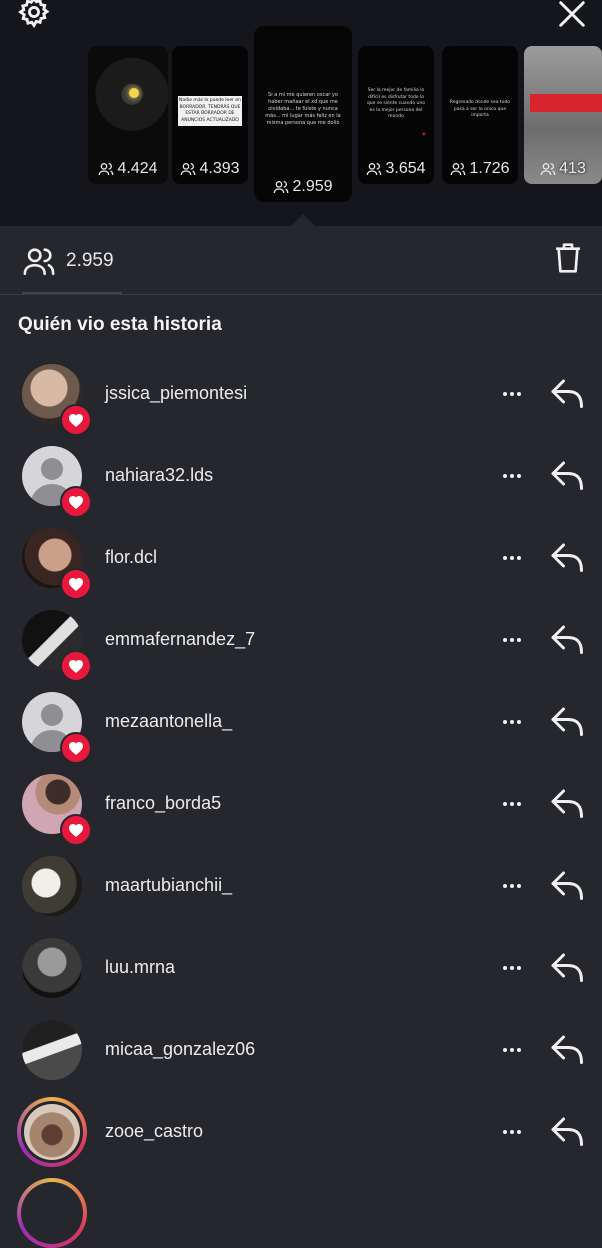 The width and height of the screenshot is (602, 1248). What do you see at coordinates (131, 557) in the screenshot?
I see `username: flor.dcl` at bounding box center [131, 557].